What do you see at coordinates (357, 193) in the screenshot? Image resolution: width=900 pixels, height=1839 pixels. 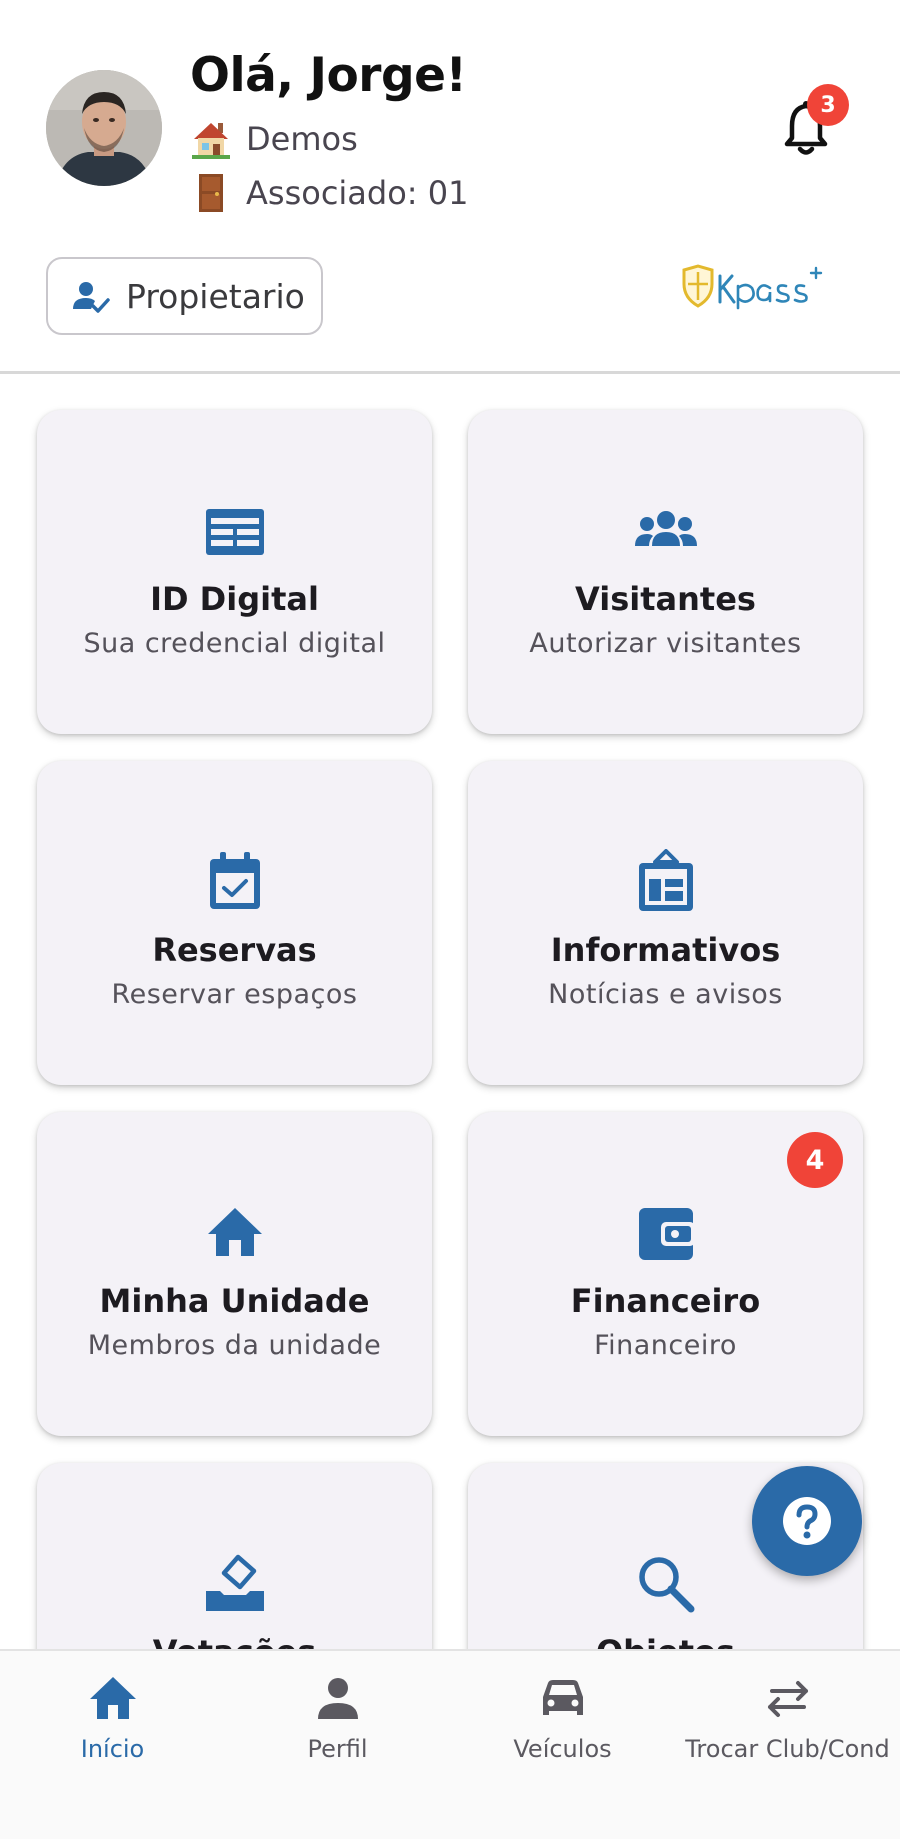 I see `unit-label: Associado: 01` at bounding box center [357, 193].